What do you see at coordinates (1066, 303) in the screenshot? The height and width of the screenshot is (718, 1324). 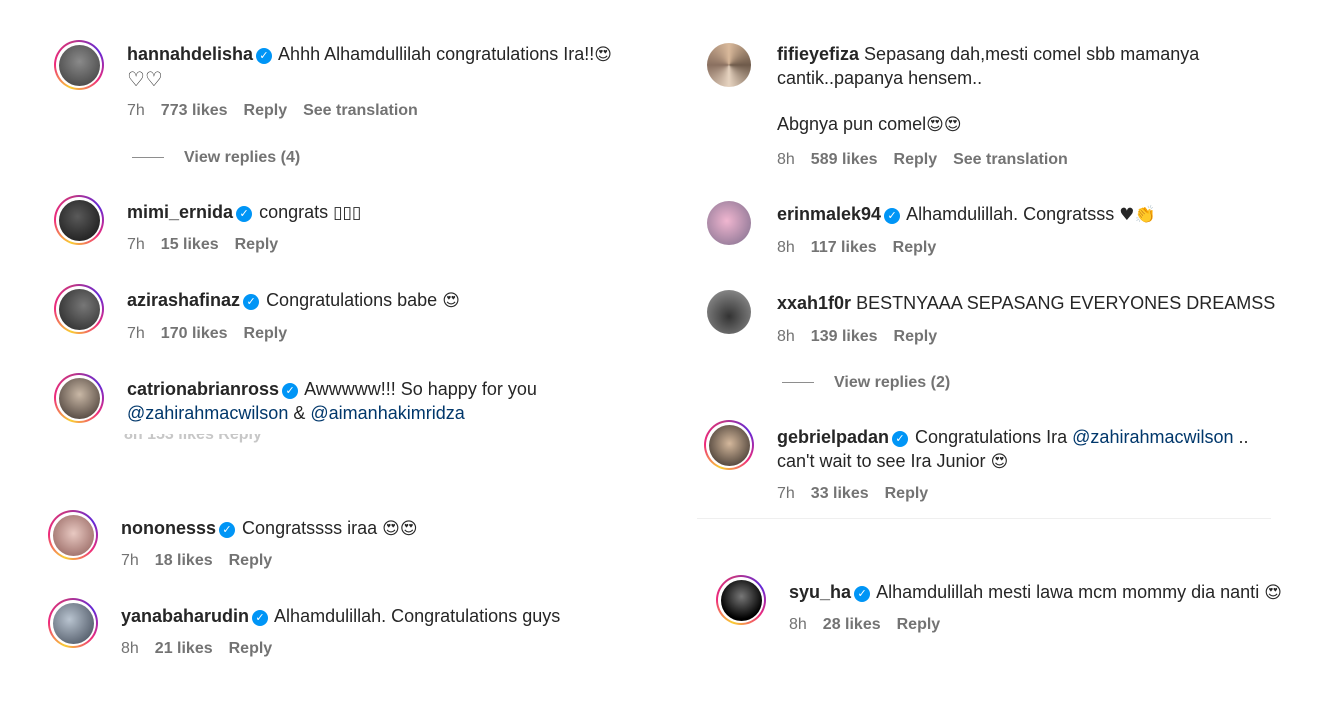 I see `comment-text: BESTNYAAA SEPASANG EVERYONES DREAMSS` at bounding box center [1066, 303].